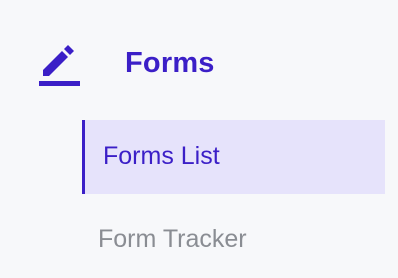 This screenshot has height=278, width=398. What do you see at coordinates (170, 63) in the screenshot?
I see `section-title: Forms` at bounding box center [170, 63].